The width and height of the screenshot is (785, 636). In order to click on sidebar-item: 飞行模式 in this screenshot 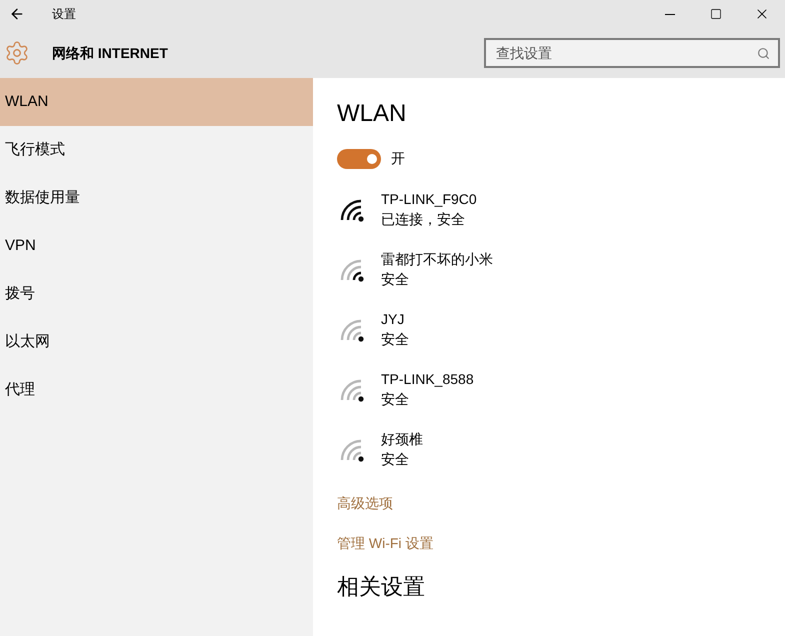, I will do `click(156, 150)`.